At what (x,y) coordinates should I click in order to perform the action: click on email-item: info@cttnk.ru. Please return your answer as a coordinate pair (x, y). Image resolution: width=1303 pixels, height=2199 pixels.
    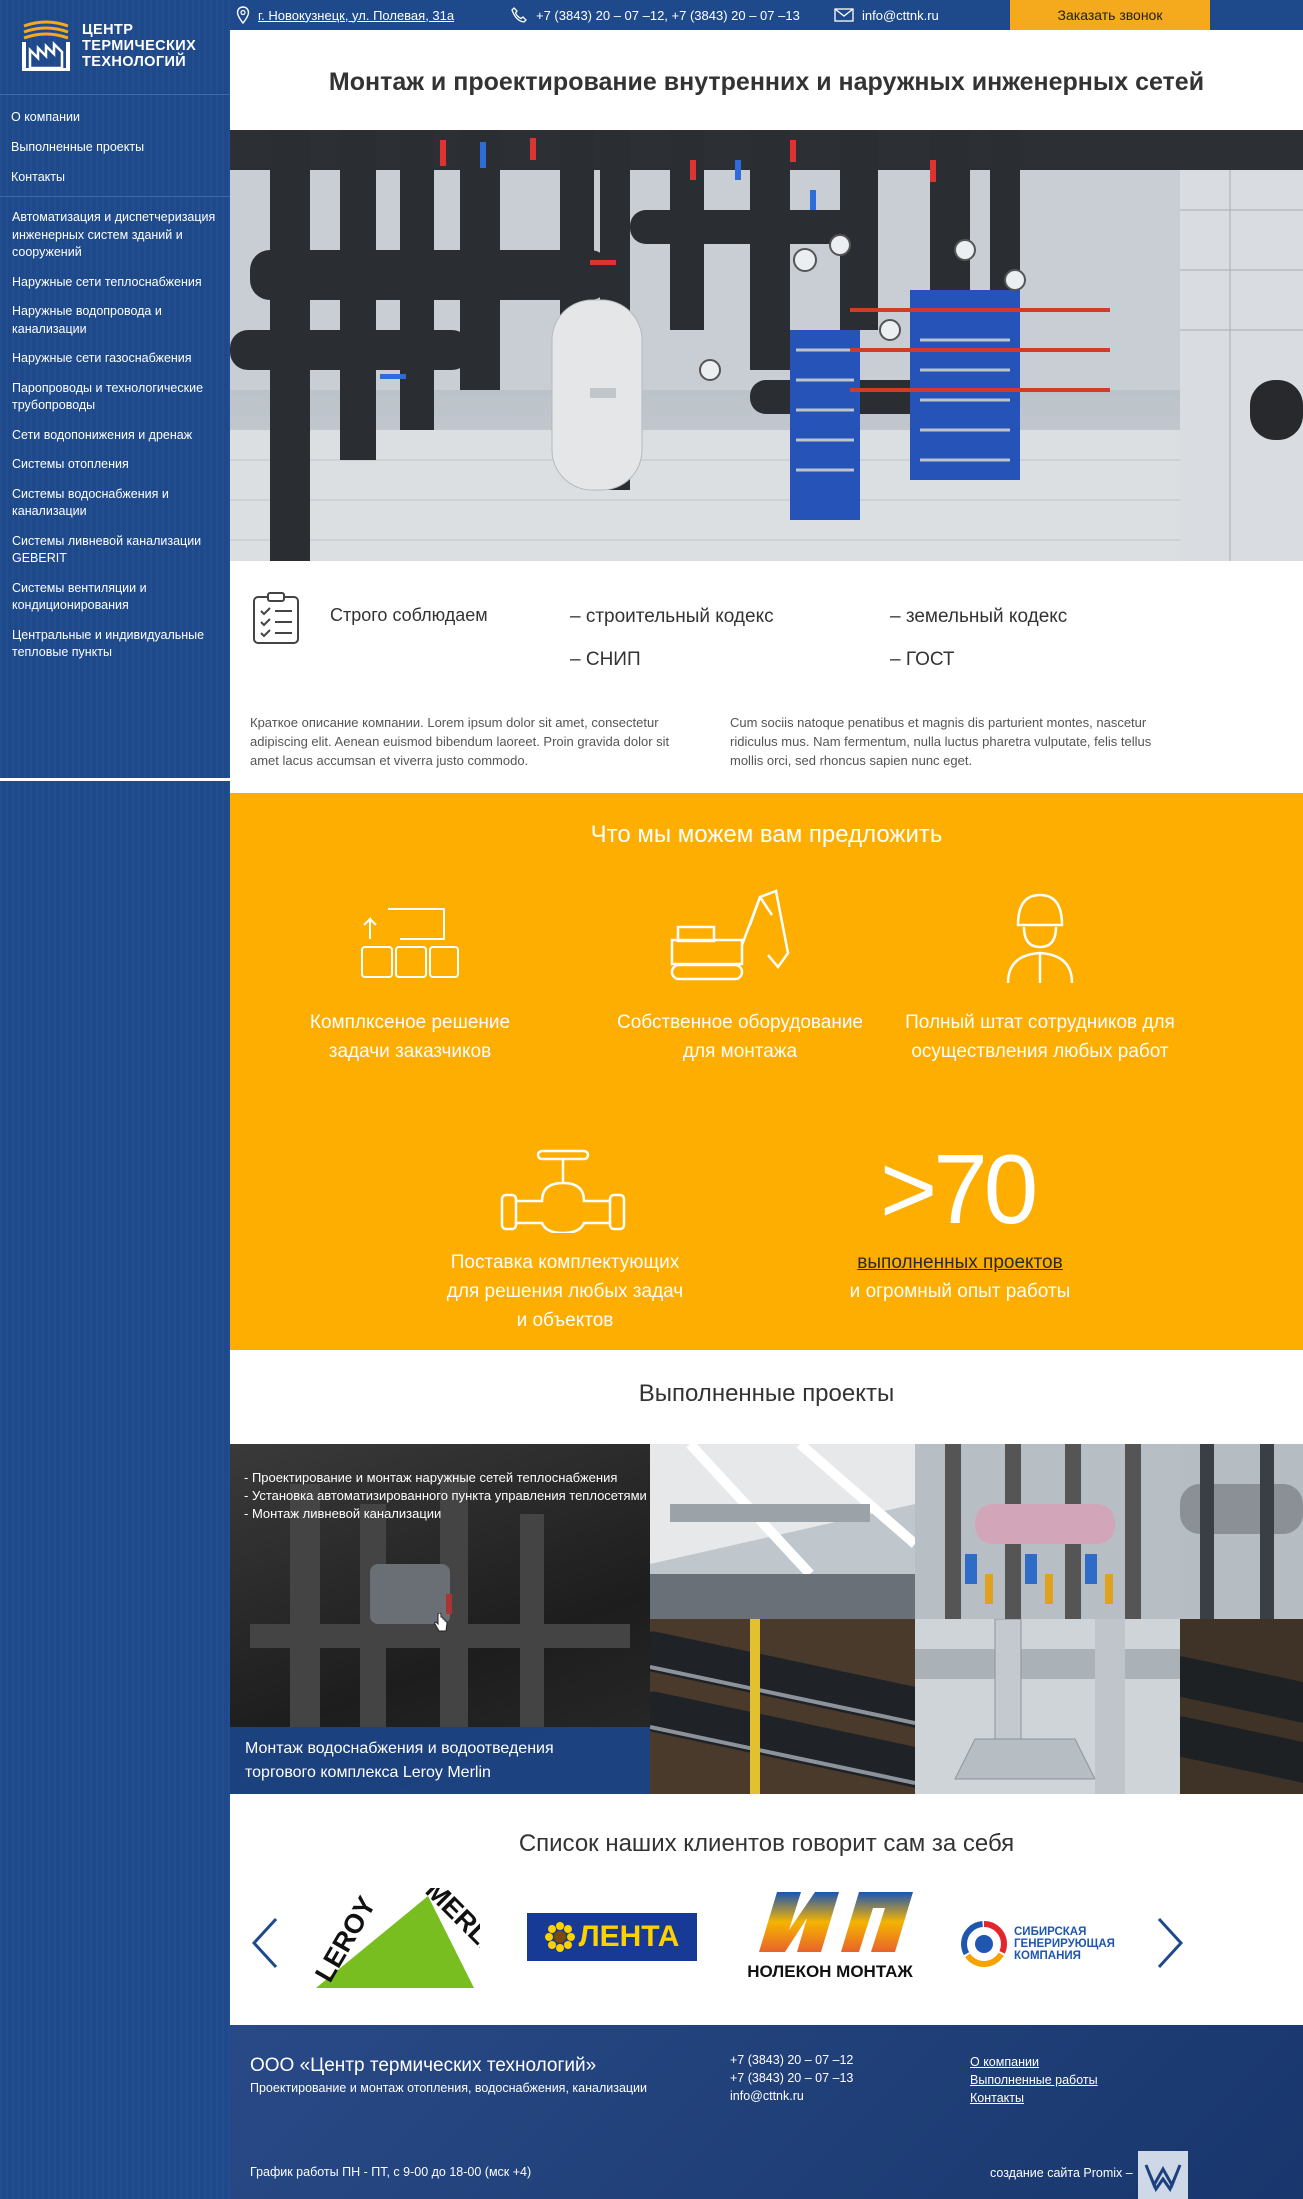
    Looking at the image, I should click on (886, 15).